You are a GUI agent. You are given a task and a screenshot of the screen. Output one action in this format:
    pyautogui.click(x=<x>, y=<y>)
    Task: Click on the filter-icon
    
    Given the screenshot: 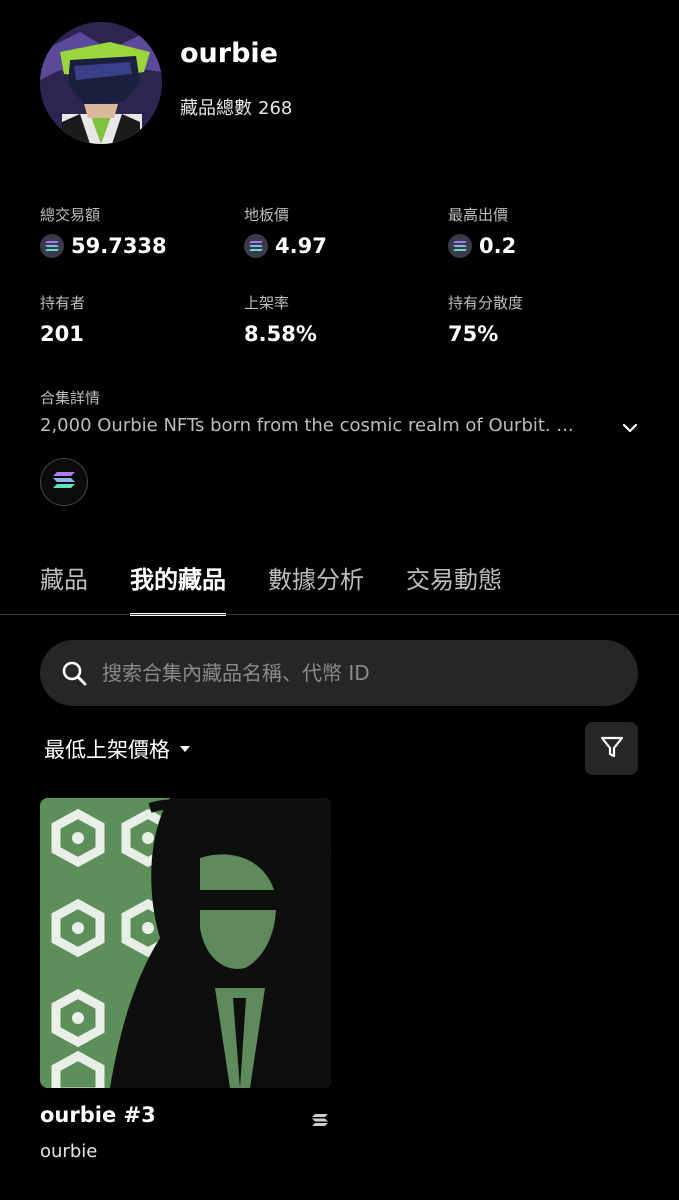 What is the action you would take?
    pyautogui.click(x=612, y=749)
    